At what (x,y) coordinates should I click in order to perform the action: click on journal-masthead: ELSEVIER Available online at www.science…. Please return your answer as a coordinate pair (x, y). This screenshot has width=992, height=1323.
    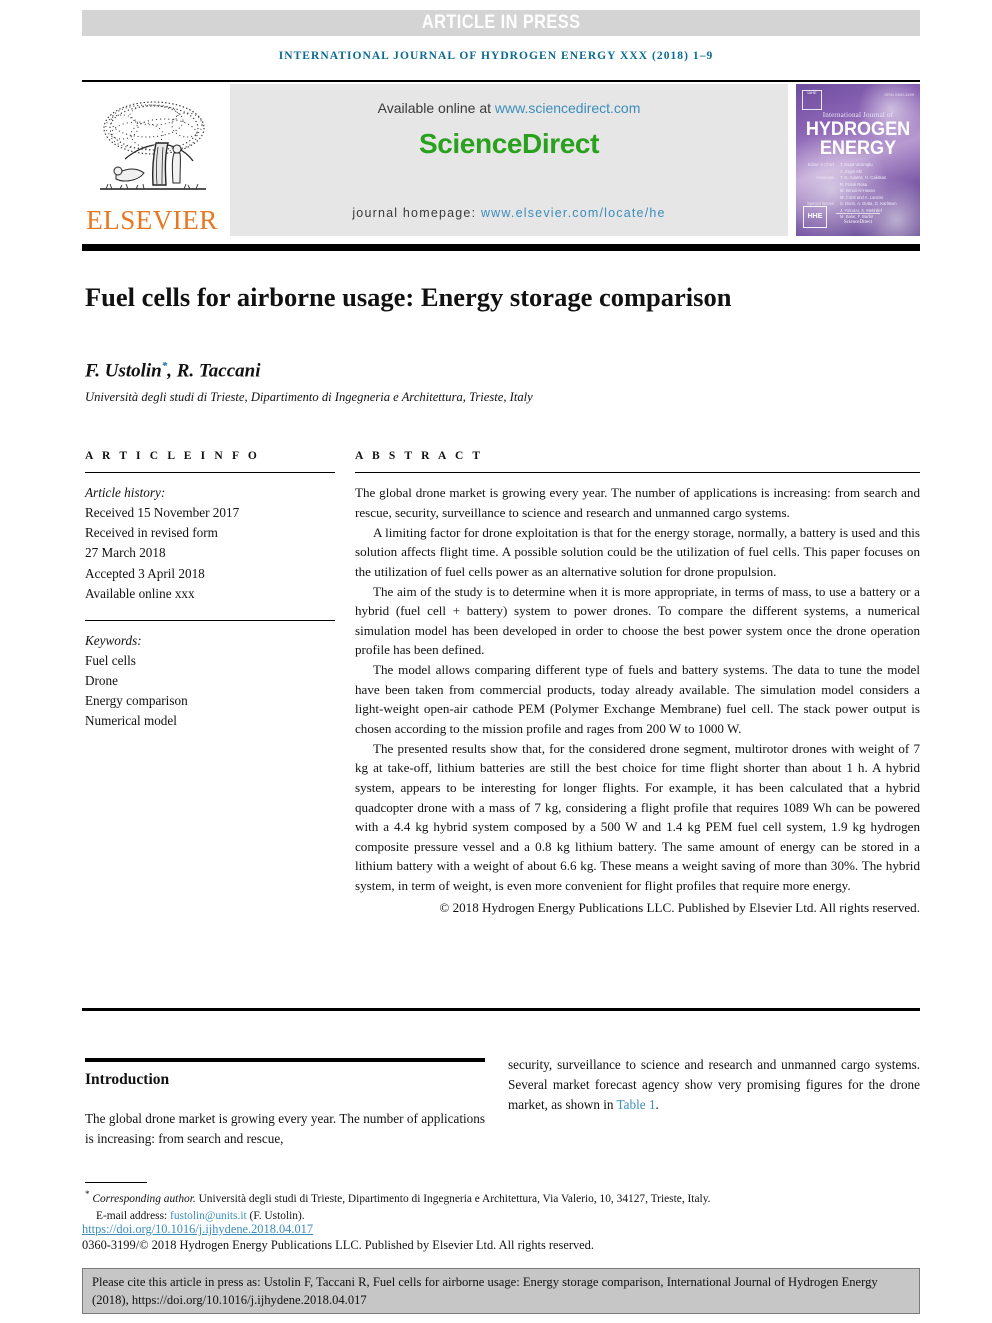
    Looking at the image, I should click on (501, 160).